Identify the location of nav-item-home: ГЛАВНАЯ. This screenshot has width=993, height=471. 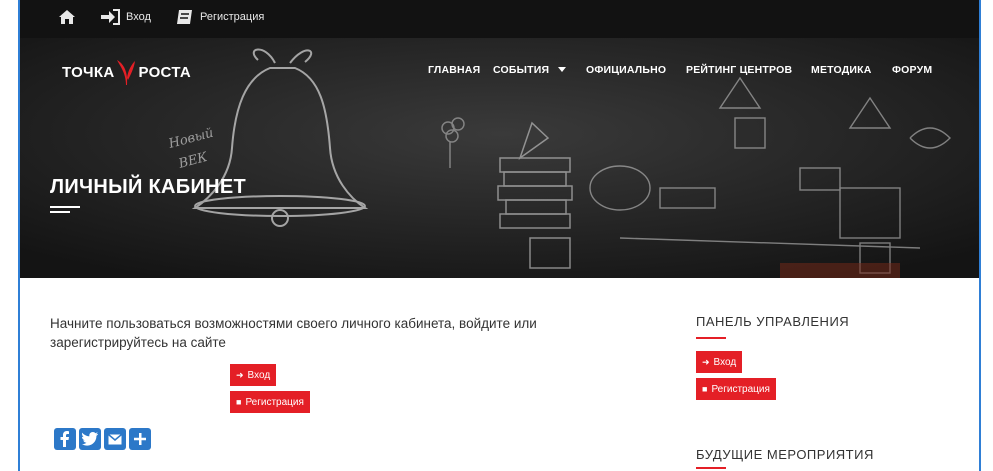
(454, 70).